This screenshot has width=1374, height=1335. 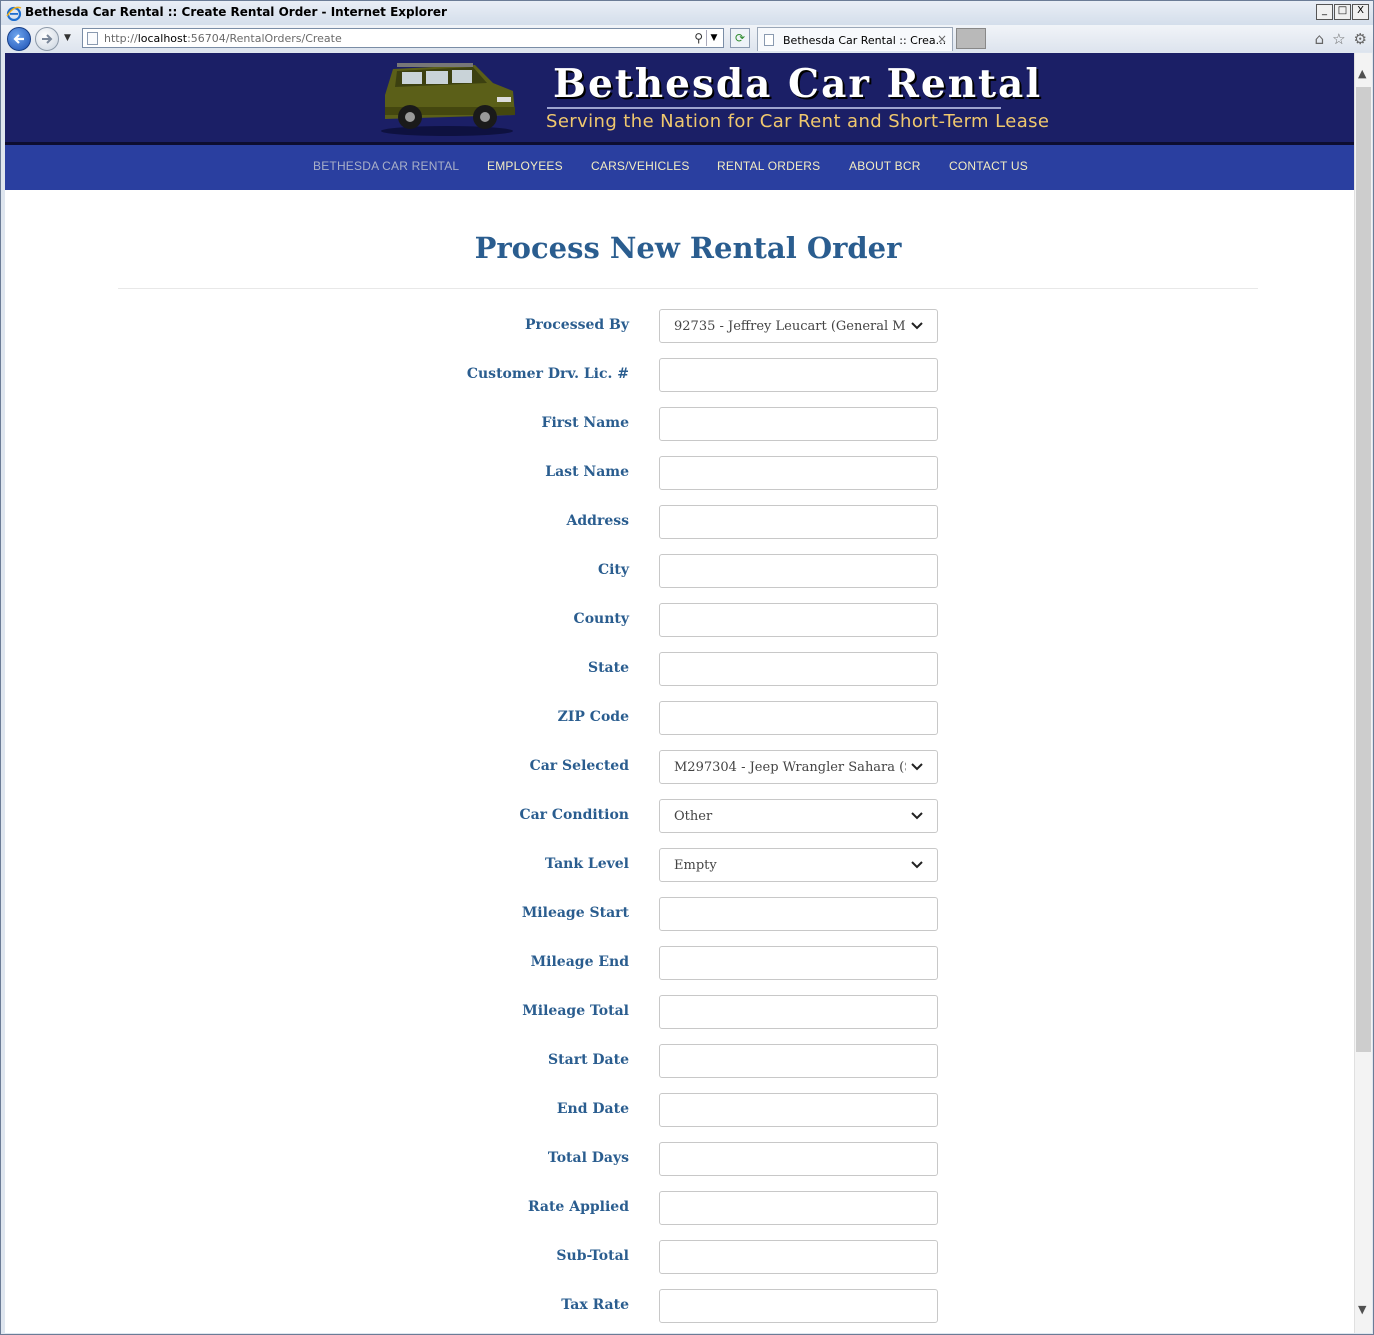 I want to click on car-condition-label: Car Condition, so click(x=574, y=815).